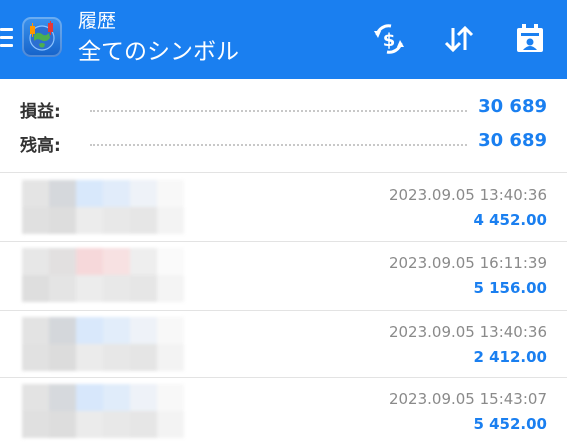  What do you see at coordinates (467, 399) in the screenshot?
I see `deal-time: 2023.09.05 15:43:07` at bounding box center [467, 399].